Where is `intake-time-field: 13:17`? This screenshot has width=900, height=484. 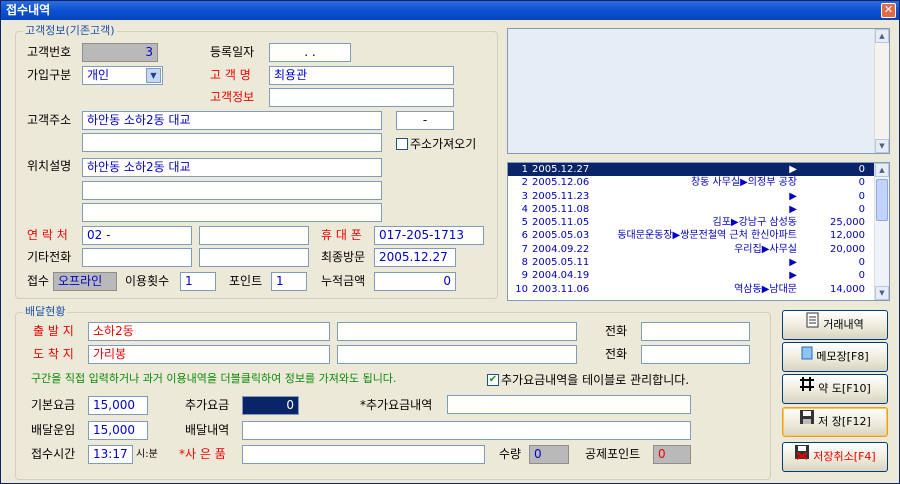
intake-time-field: 13:17 is located at coordinates (110, 454).